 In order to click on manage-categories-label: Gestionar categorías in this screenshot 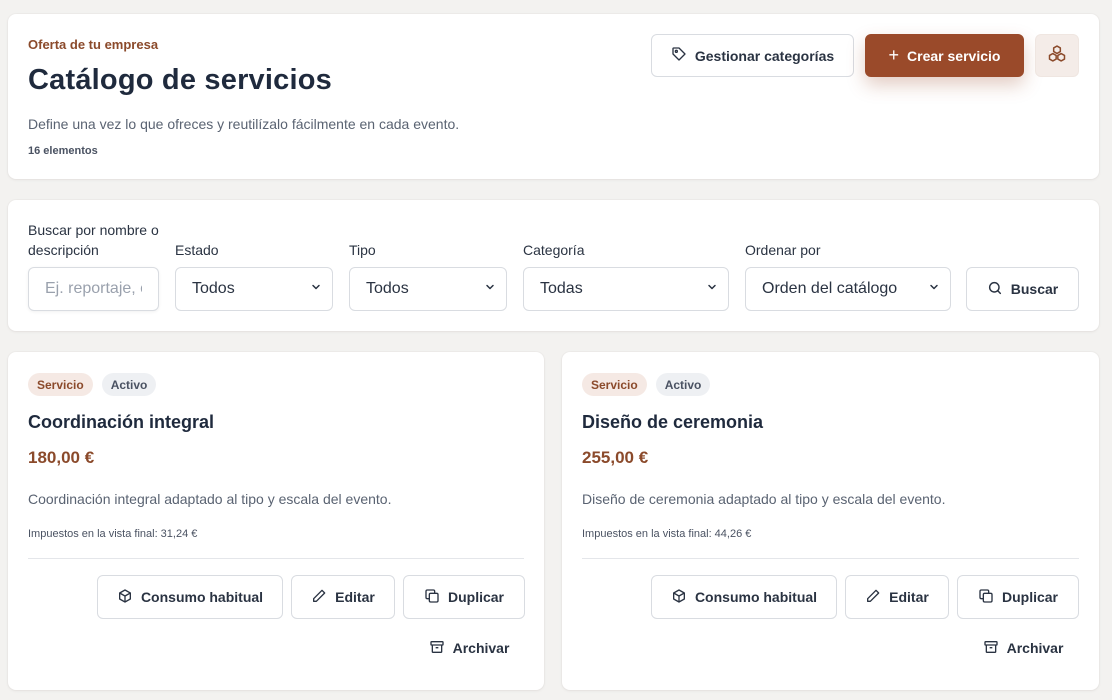, I will do `click(764, 55)`.